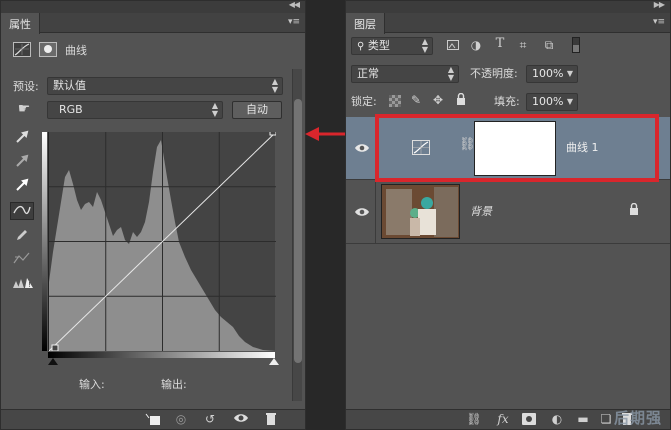 This screenshot has width=671, height=430. Describe the element at coordinates (76, 50) in the screenshot. I see `adjustment-title: 曲线` at that location.